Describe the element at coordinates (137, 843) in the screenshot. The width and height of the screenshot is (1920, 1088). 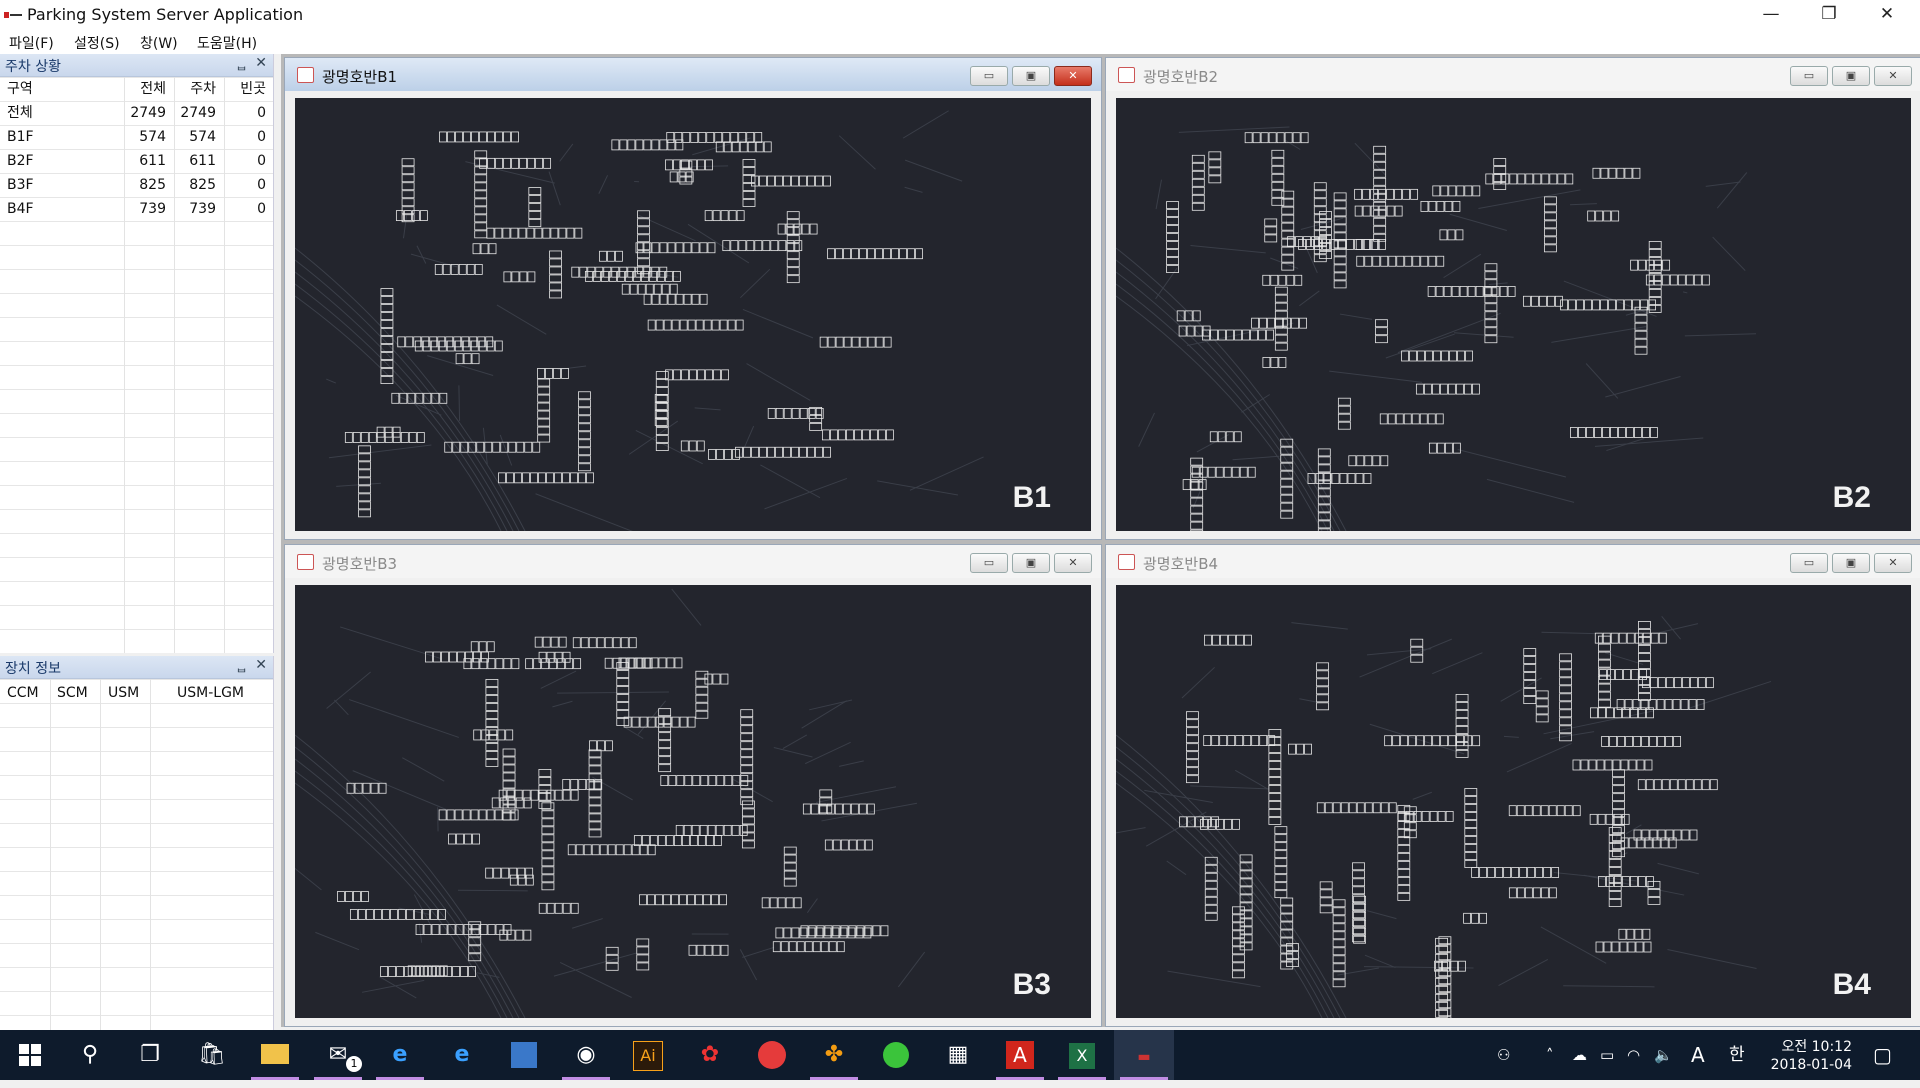
I see `device-info-panel: 장치 정보 ᆸ ✕ CCM SCM USM USM-LGM` at that location.